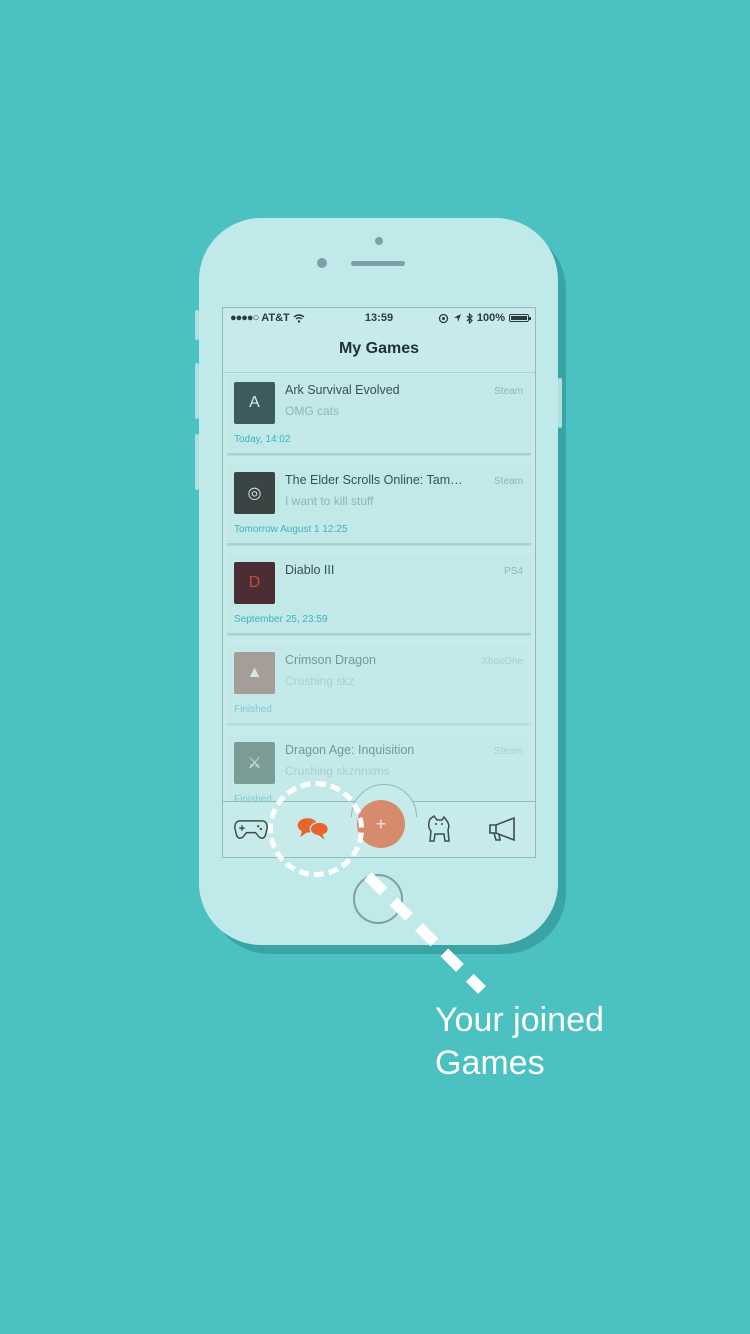 The image size is (750, 1334). I want to click on tab-pets, so click(439, 829).